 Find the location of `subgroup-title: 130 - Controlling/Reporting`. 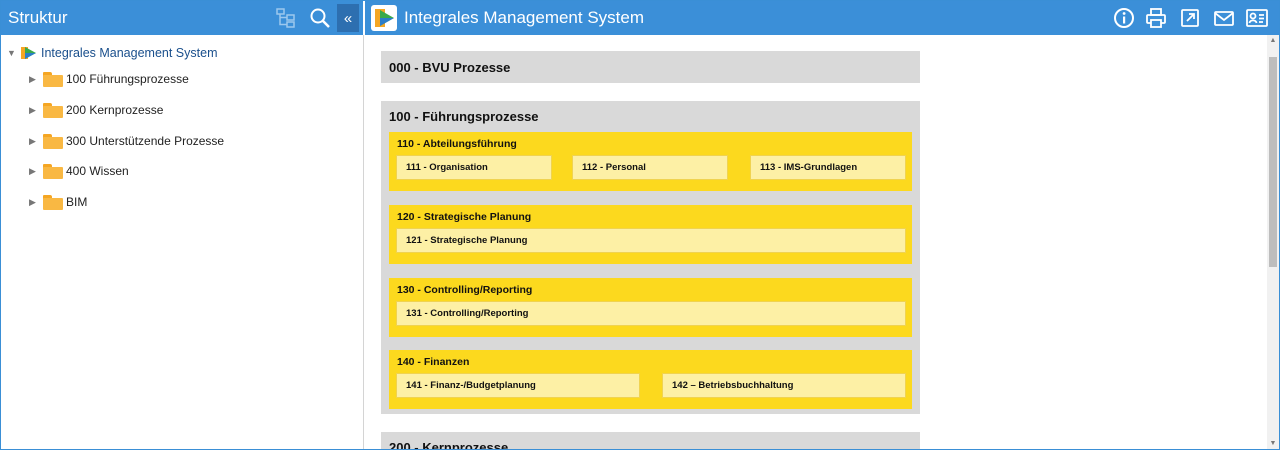

subgroup-title: 130 - Controlling/Reporting is located at coordinates (465, 290).